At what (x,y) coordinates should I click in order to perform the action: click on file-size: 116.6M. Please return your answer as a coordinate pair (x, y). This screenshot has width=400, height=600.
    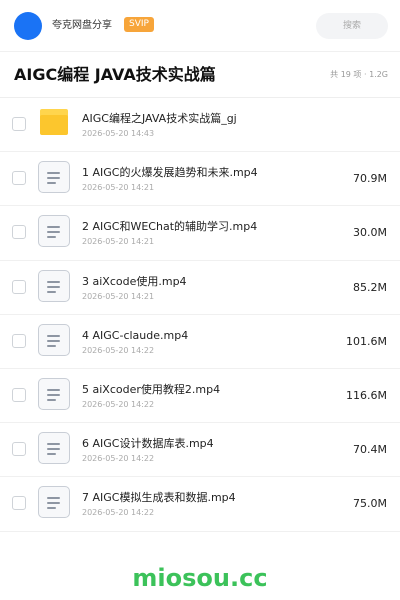
    Looking at the image, I should click on (366, 395).